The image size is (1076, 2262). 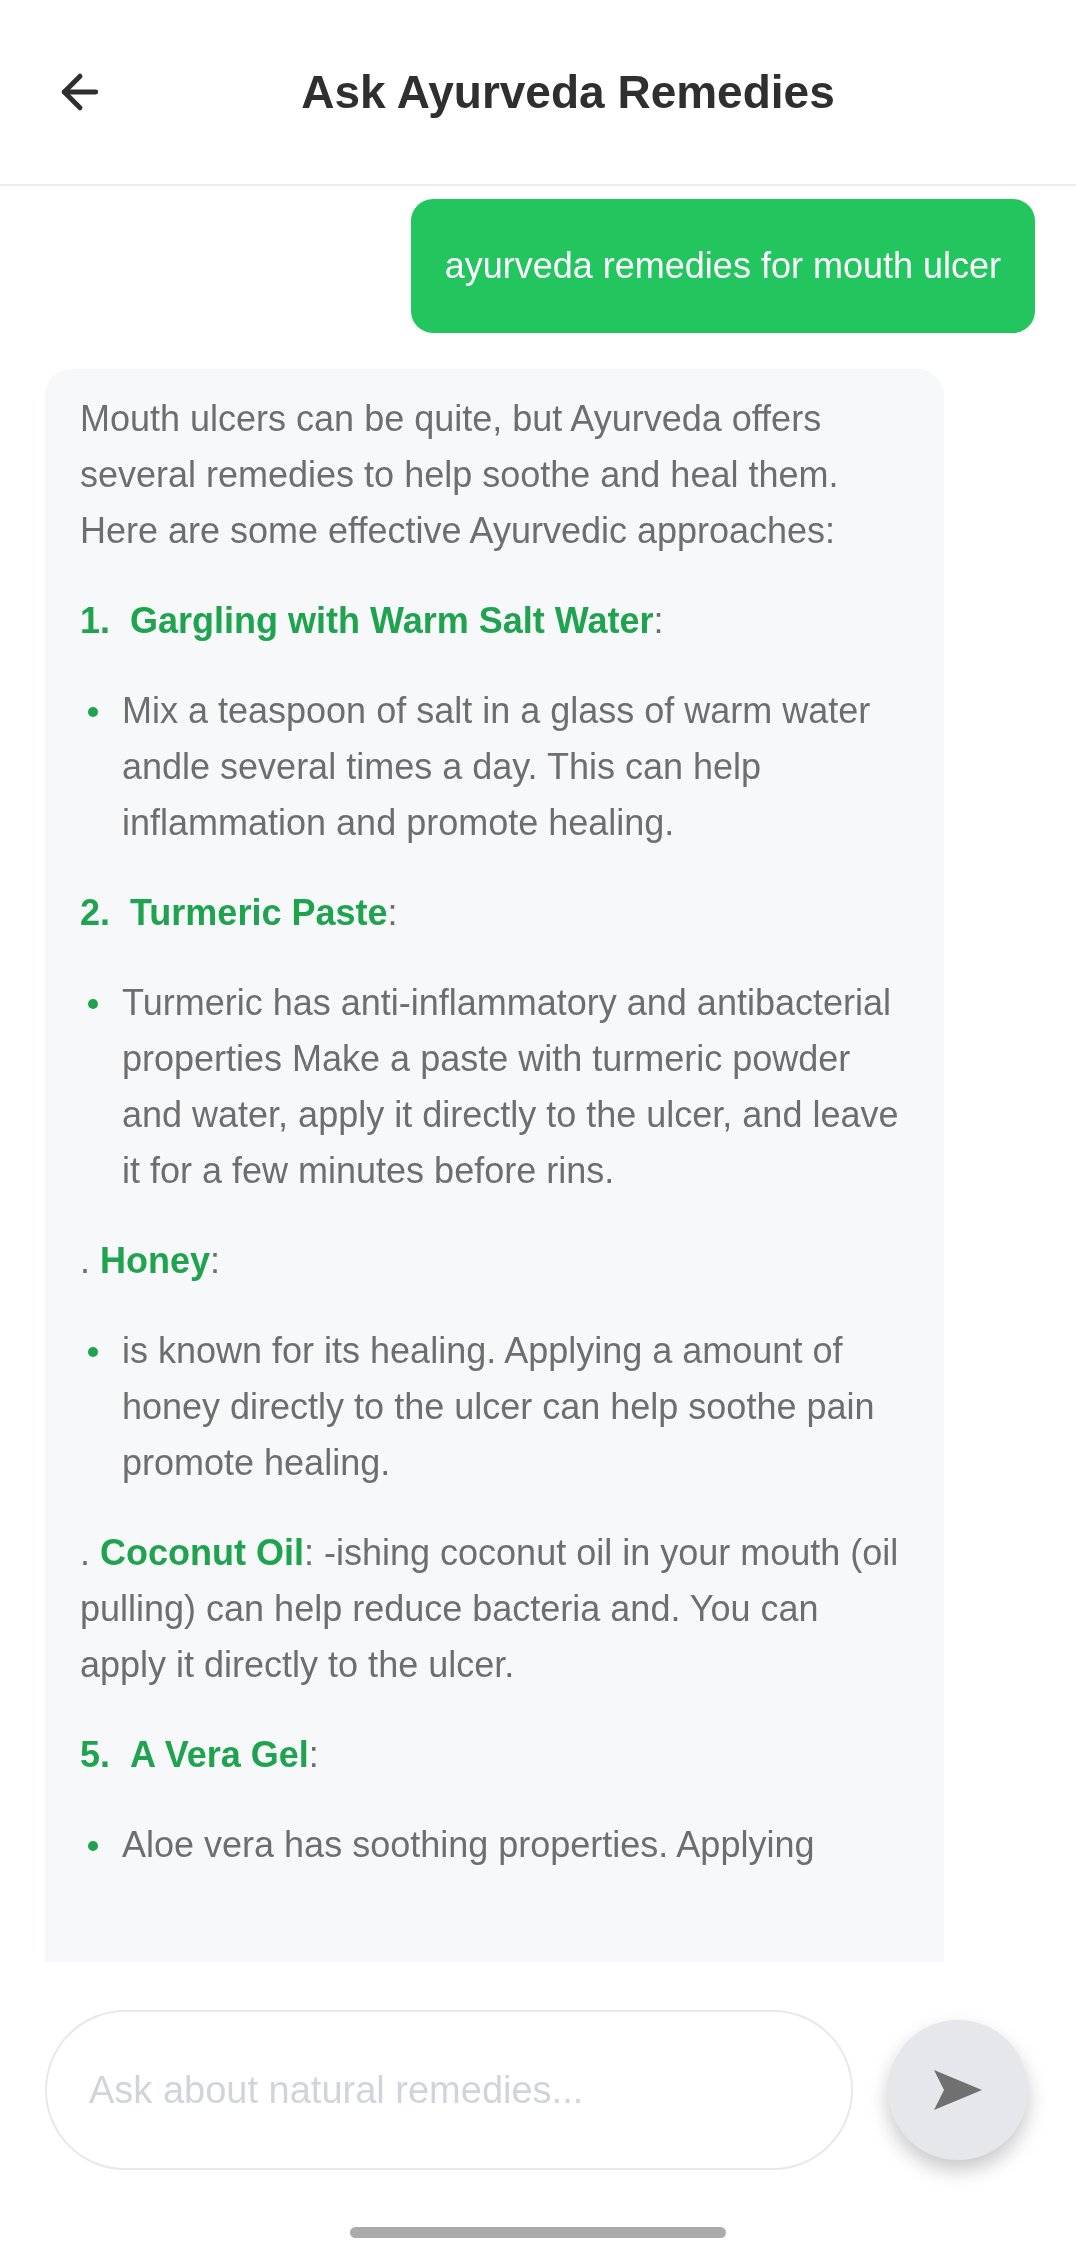 I want to click on section-heading: . Honey:, so click(x=151, y=1261).